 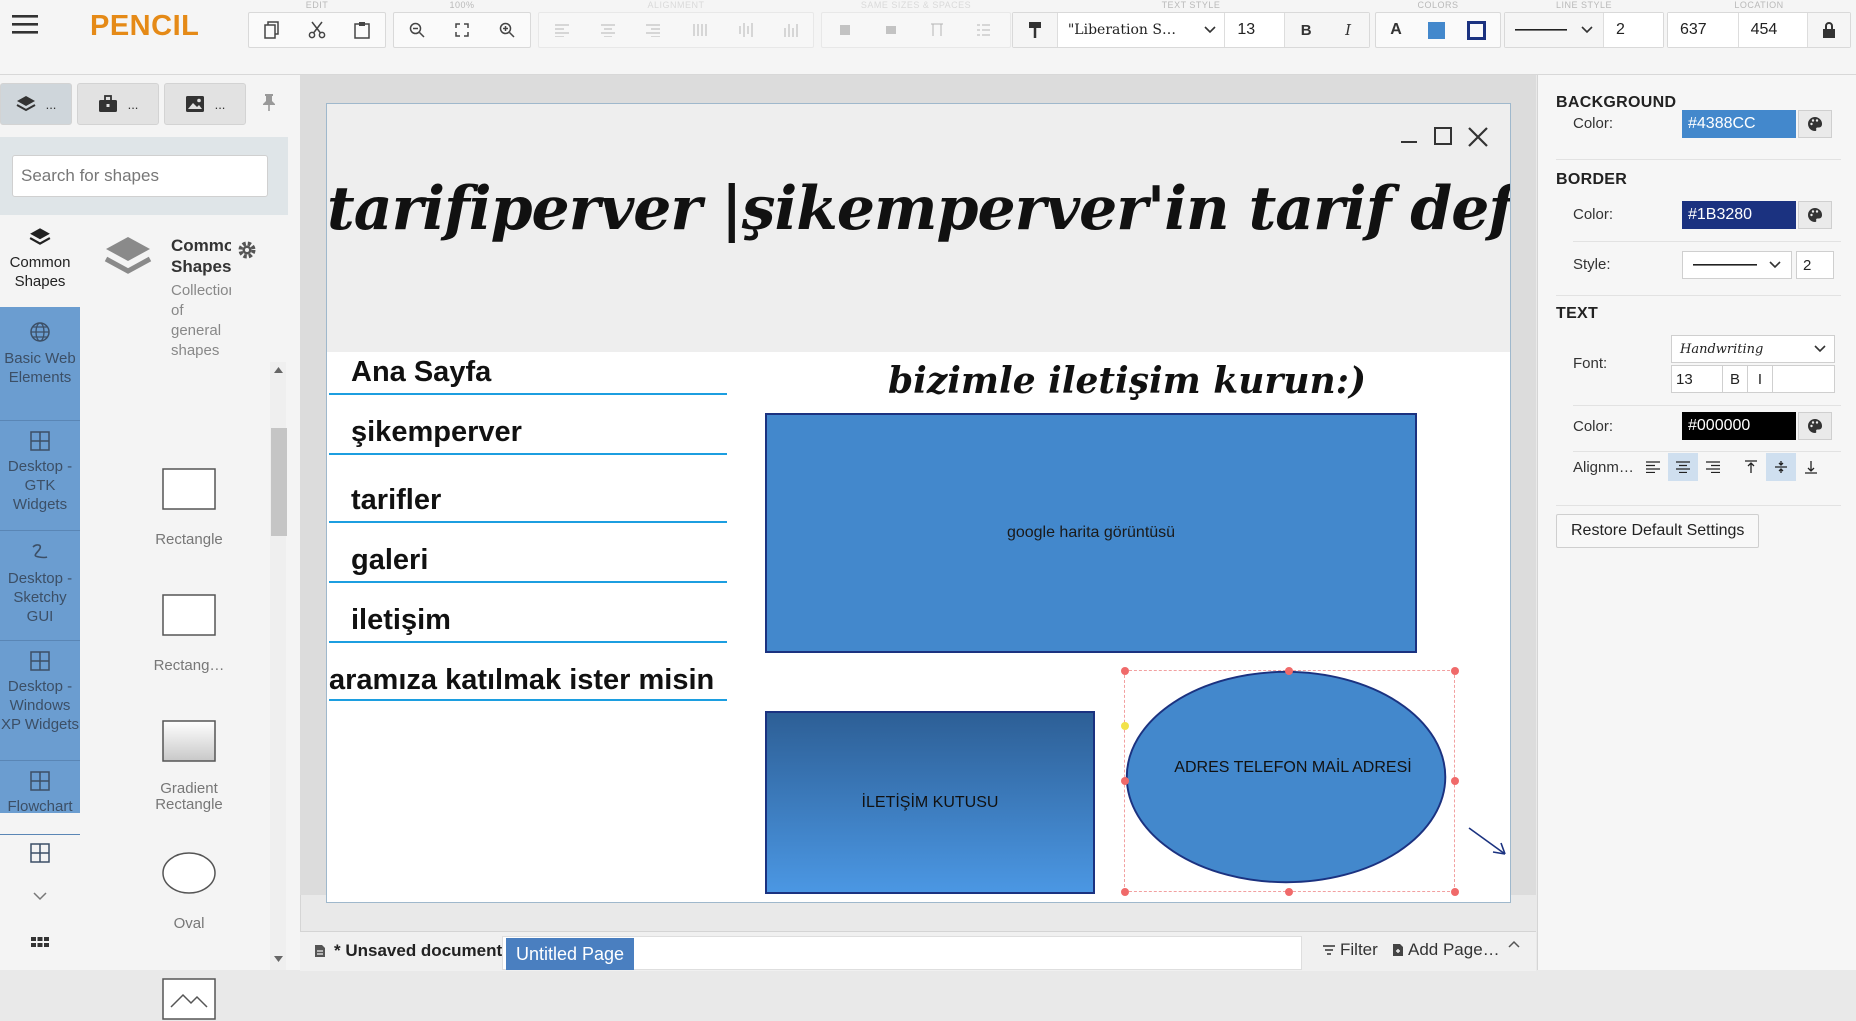 I want to click on text-align-center-icon, so click(x=1683, y=467).